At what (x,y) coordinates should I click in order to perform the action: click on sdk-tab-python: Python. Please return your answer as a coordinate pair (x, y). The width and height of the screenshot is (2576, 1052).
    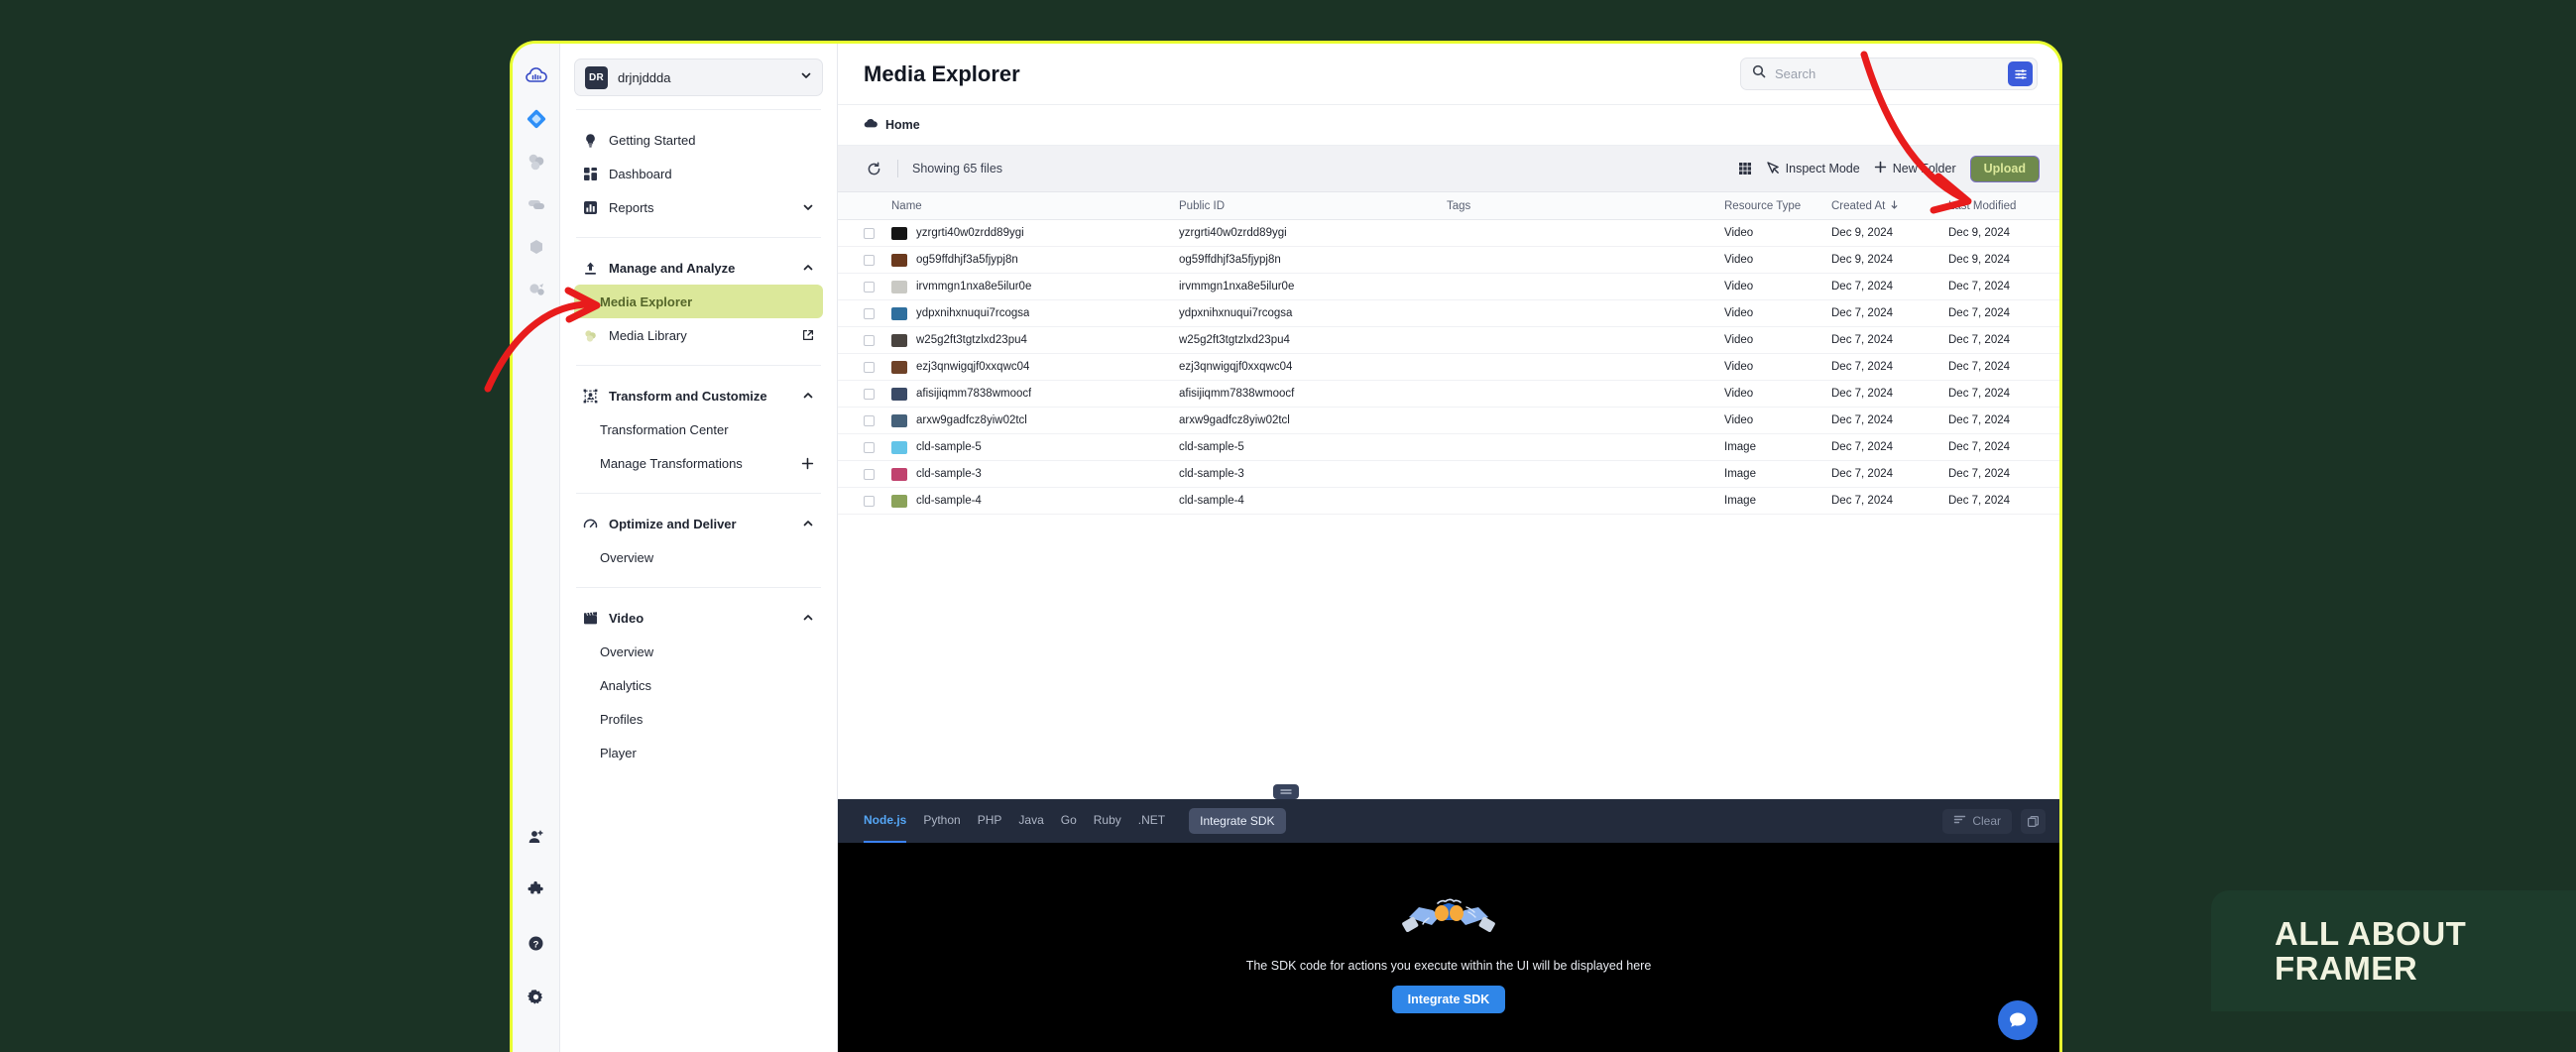
    Looking at the image, I should click on (941, 821).